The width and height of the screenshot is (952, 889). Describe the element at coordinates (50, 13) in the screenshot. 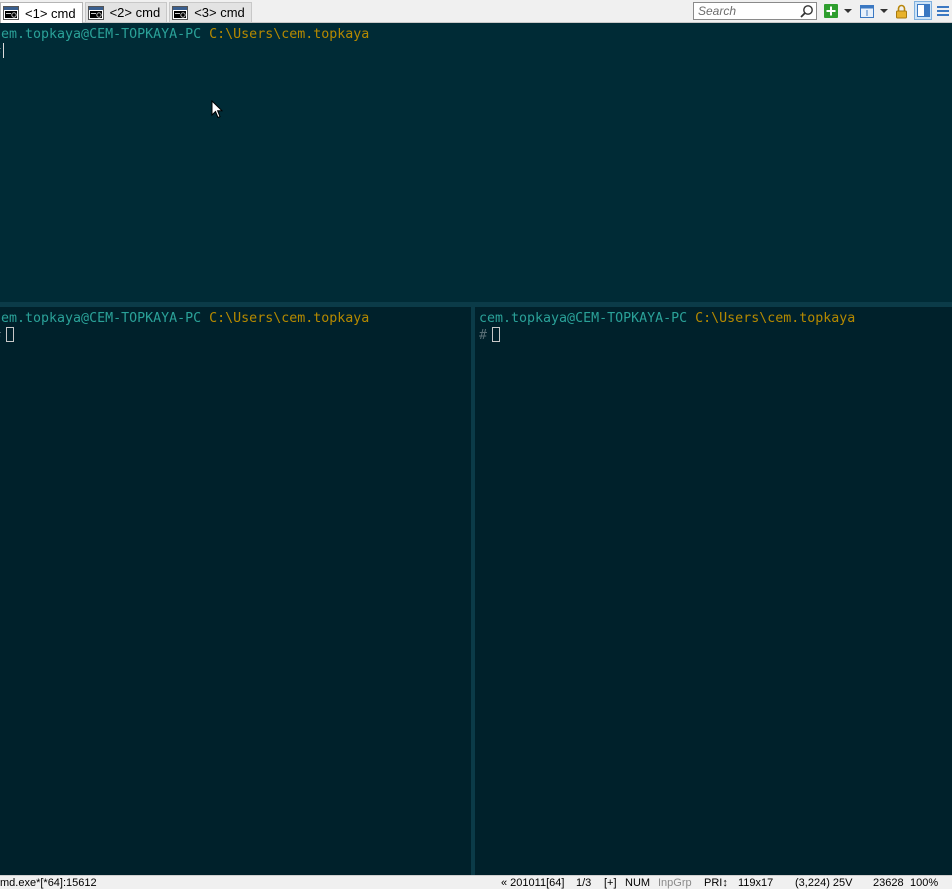

I see `tab-label: <1> cmd` at that location.